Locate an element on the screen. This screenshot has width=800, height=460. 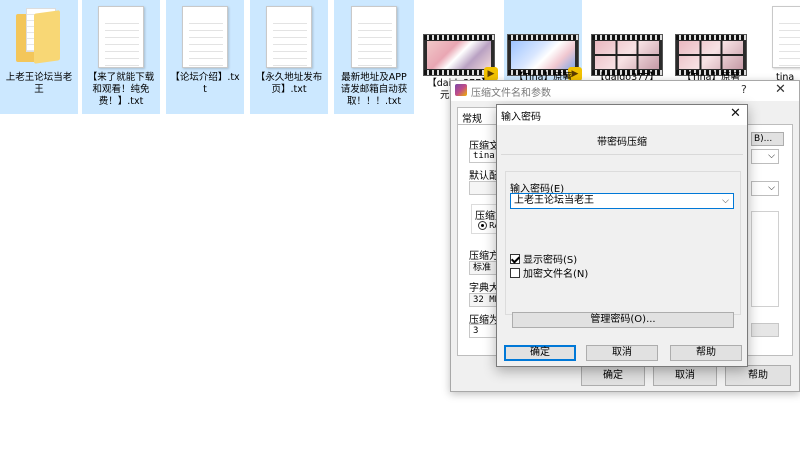
encrypt-filenames-checkbox: 加密文件名(N) is located at coordinates (549, 272).